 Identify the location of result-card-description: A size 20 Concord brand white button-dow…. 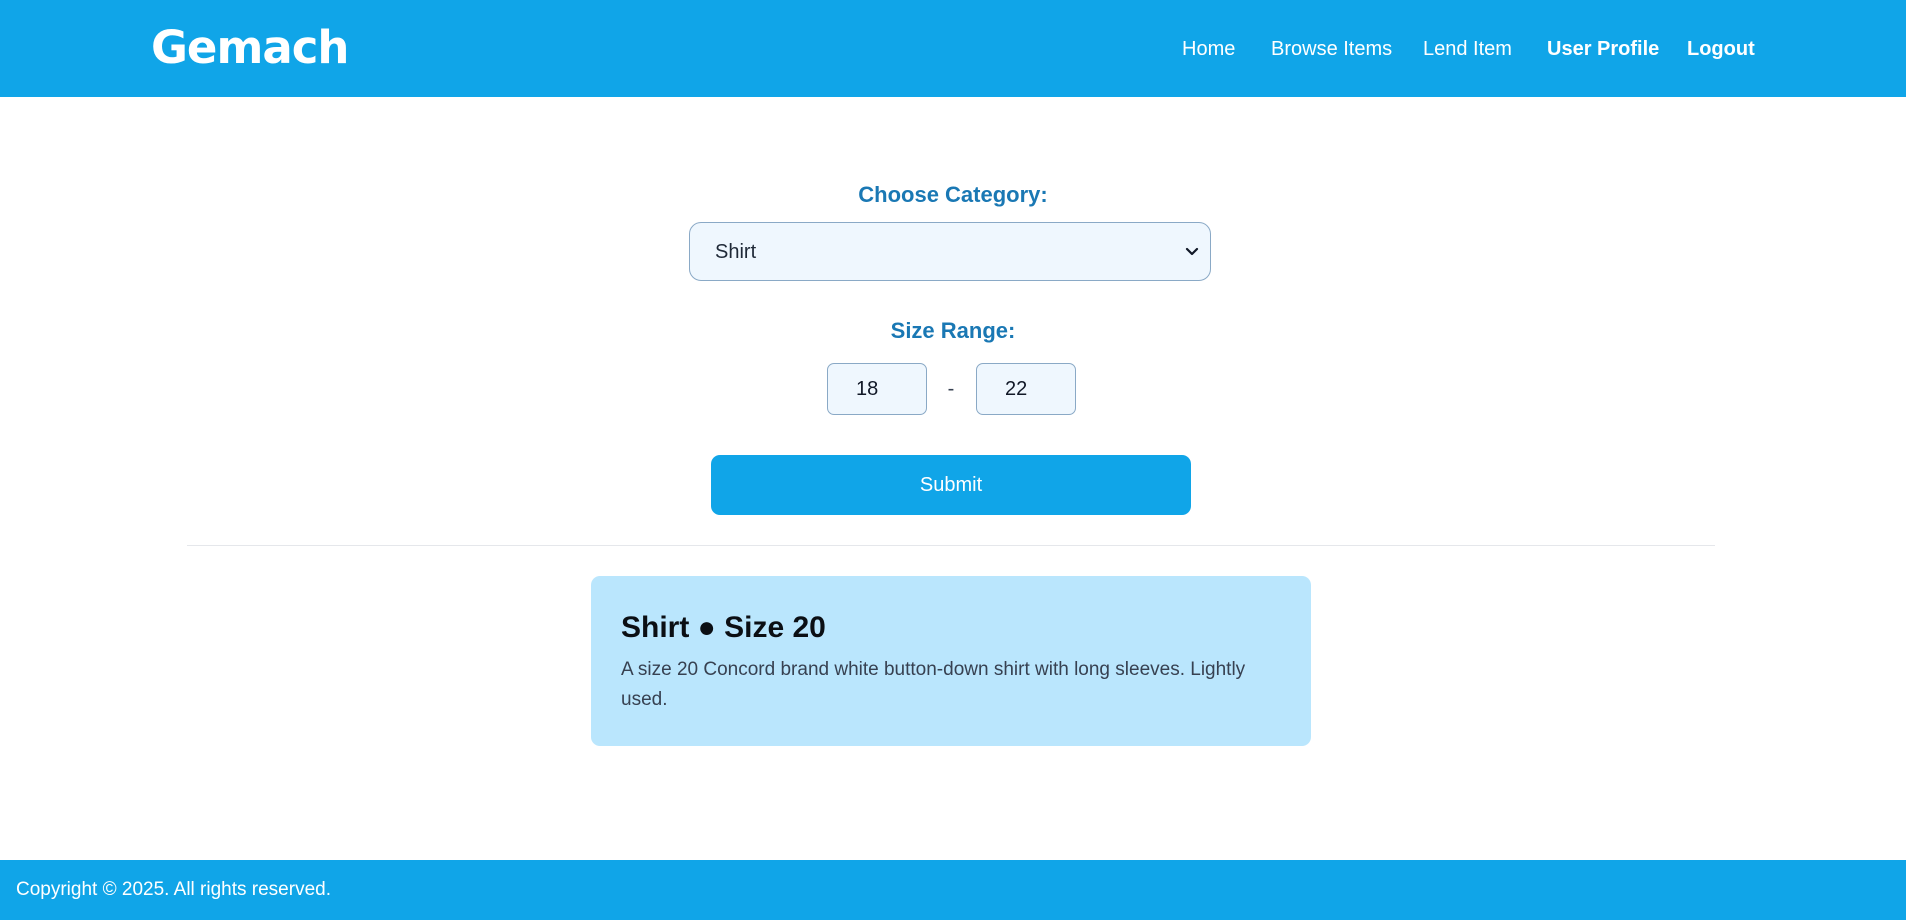
(933, 684).